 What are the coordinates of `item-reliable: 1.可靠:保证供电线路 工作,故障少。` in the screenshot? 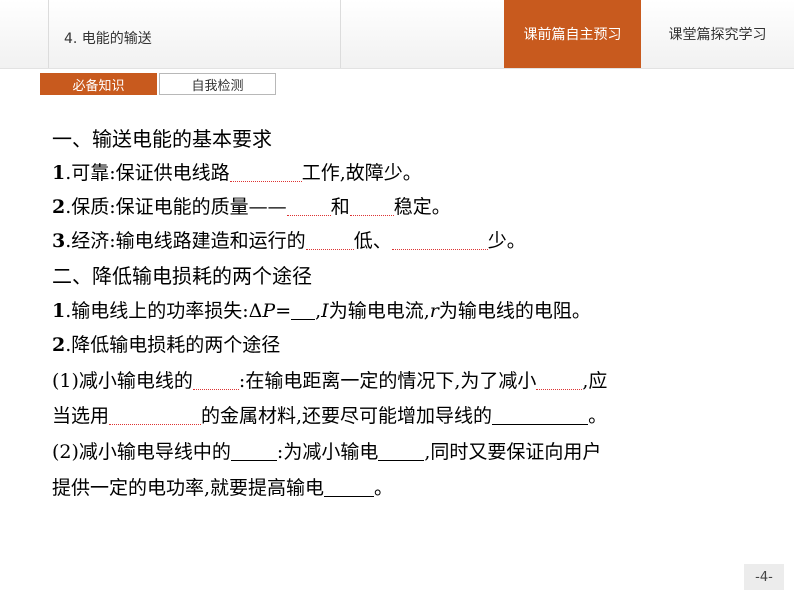 It's located at (237, 172).